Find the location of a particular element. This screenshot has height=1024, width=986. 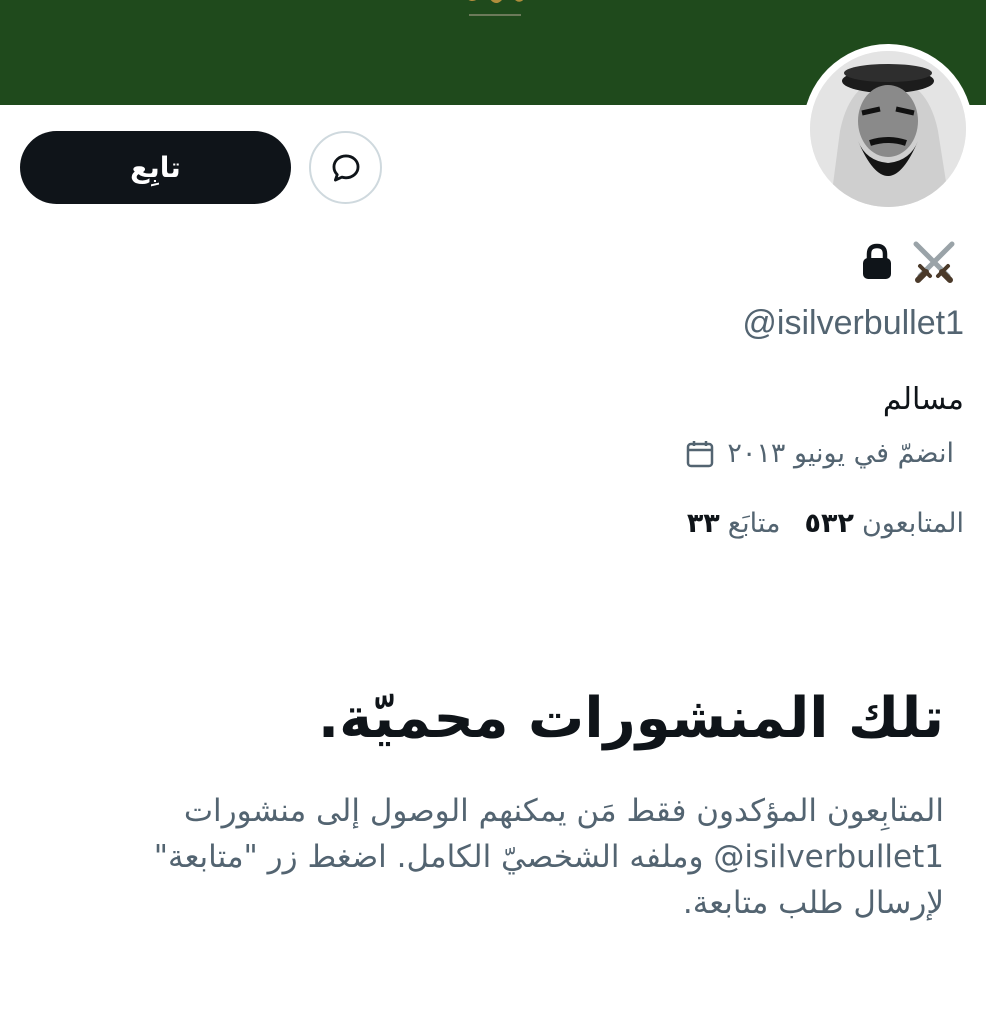

following-link: ٣٣ متابَع is located at coordinates (734, 523).